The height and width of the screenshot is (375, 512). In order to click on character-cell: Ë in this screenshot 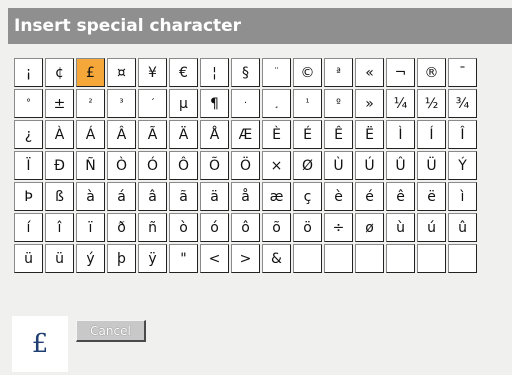, I will do `click(369, 134)`.